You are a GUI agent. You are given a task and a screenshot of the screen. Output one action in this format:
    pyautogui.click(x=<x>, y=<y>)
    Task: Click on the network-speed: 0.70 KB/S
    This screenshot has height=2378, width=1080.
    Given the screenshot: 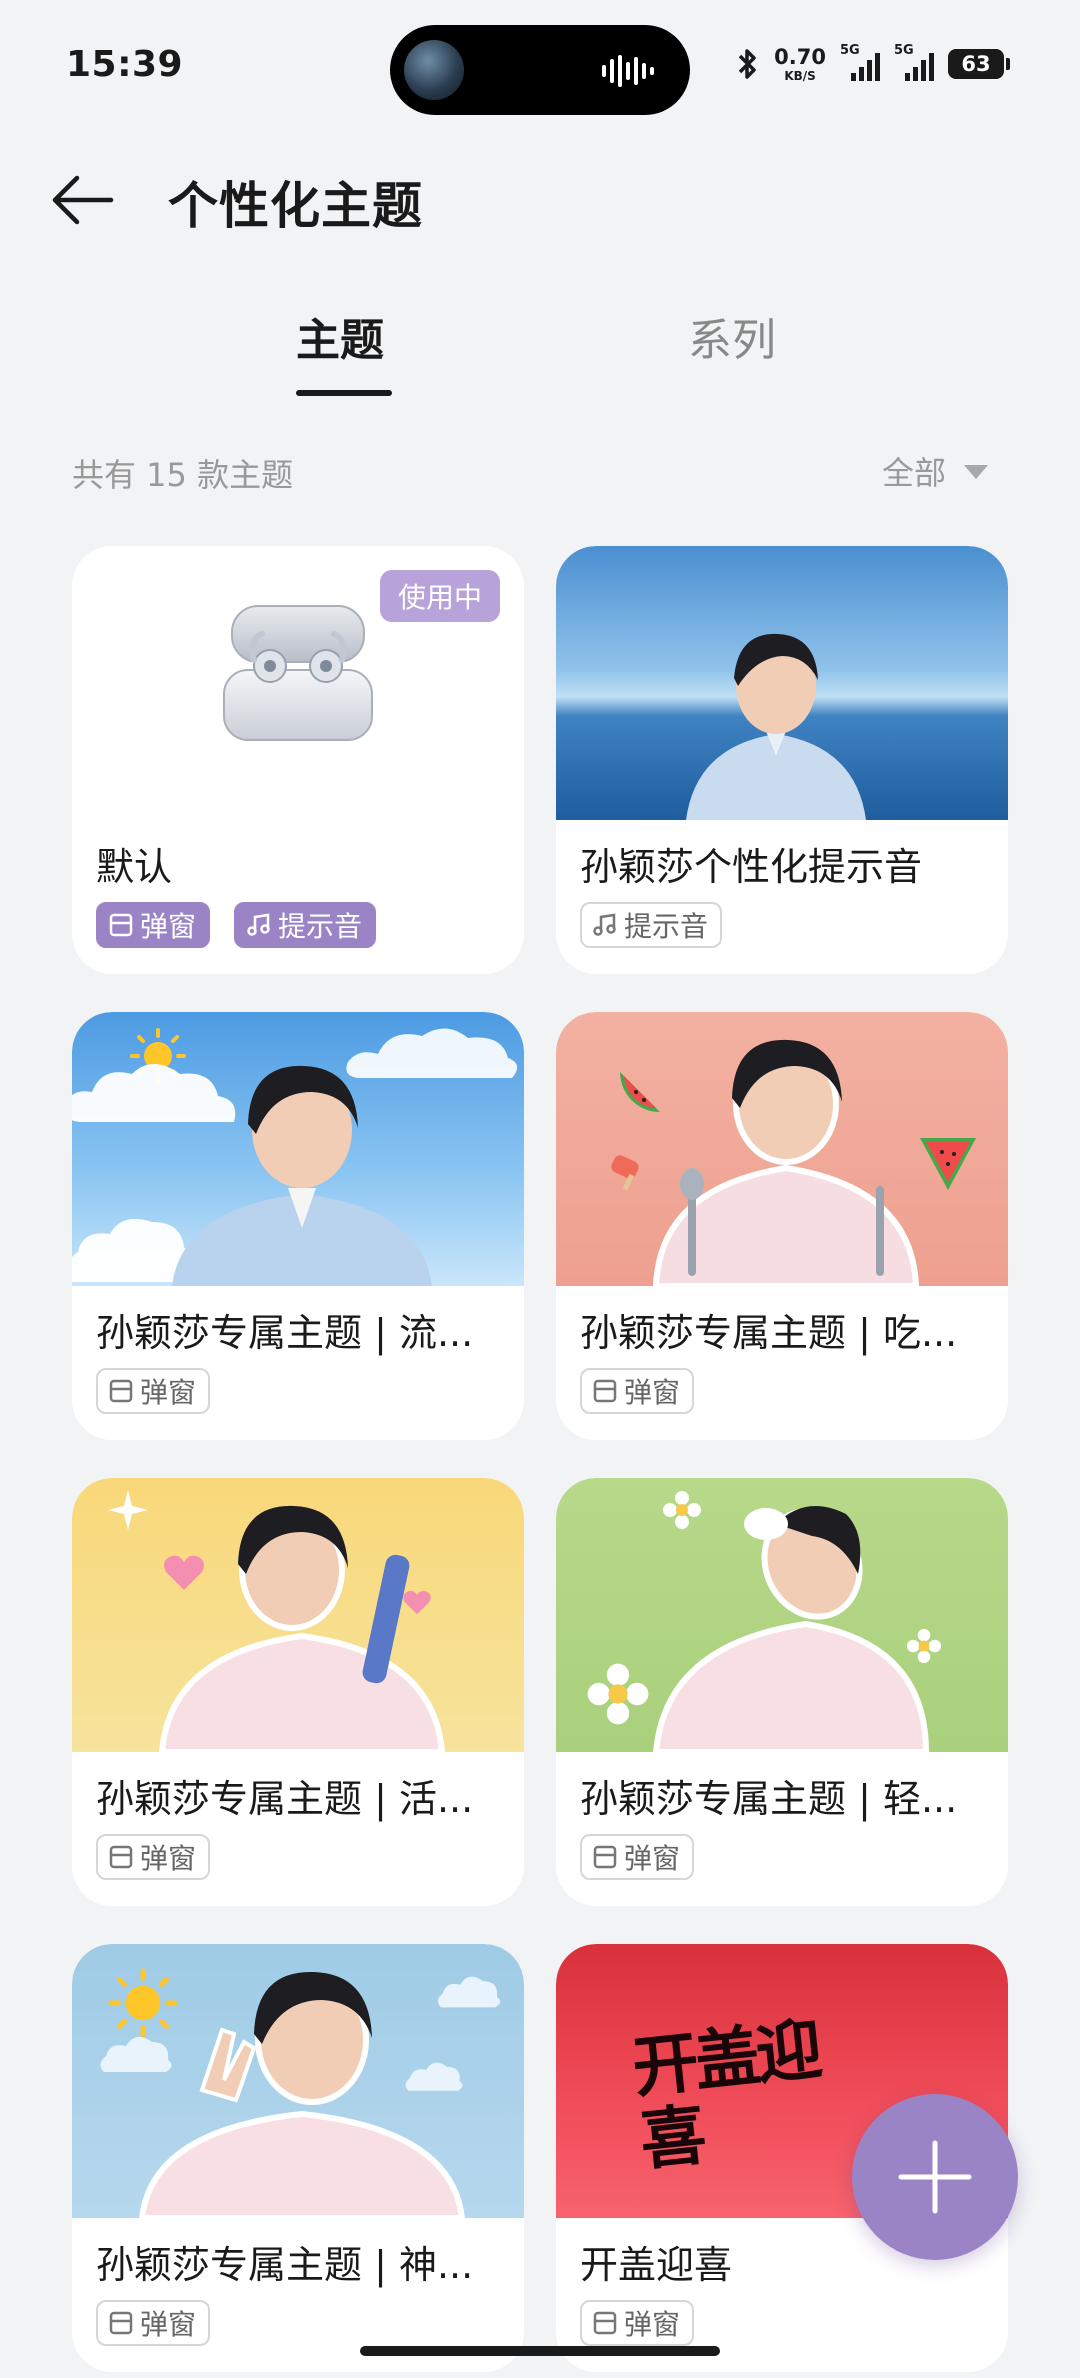 What is the action you would take?
    pyautogui.click(x=800, y=63)
    